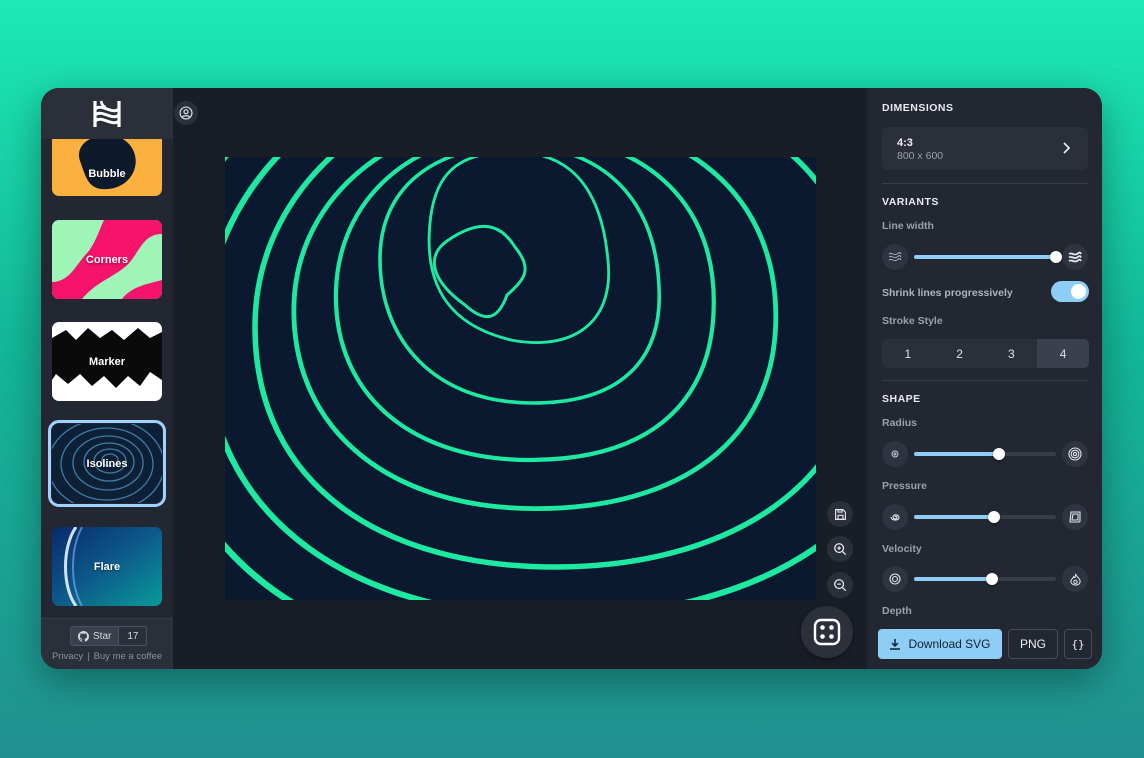  What do you see at coordinates (1012, 353) in the screenshot?
I see `stroke-style-option: 3` at bounding box center [1012, 353].